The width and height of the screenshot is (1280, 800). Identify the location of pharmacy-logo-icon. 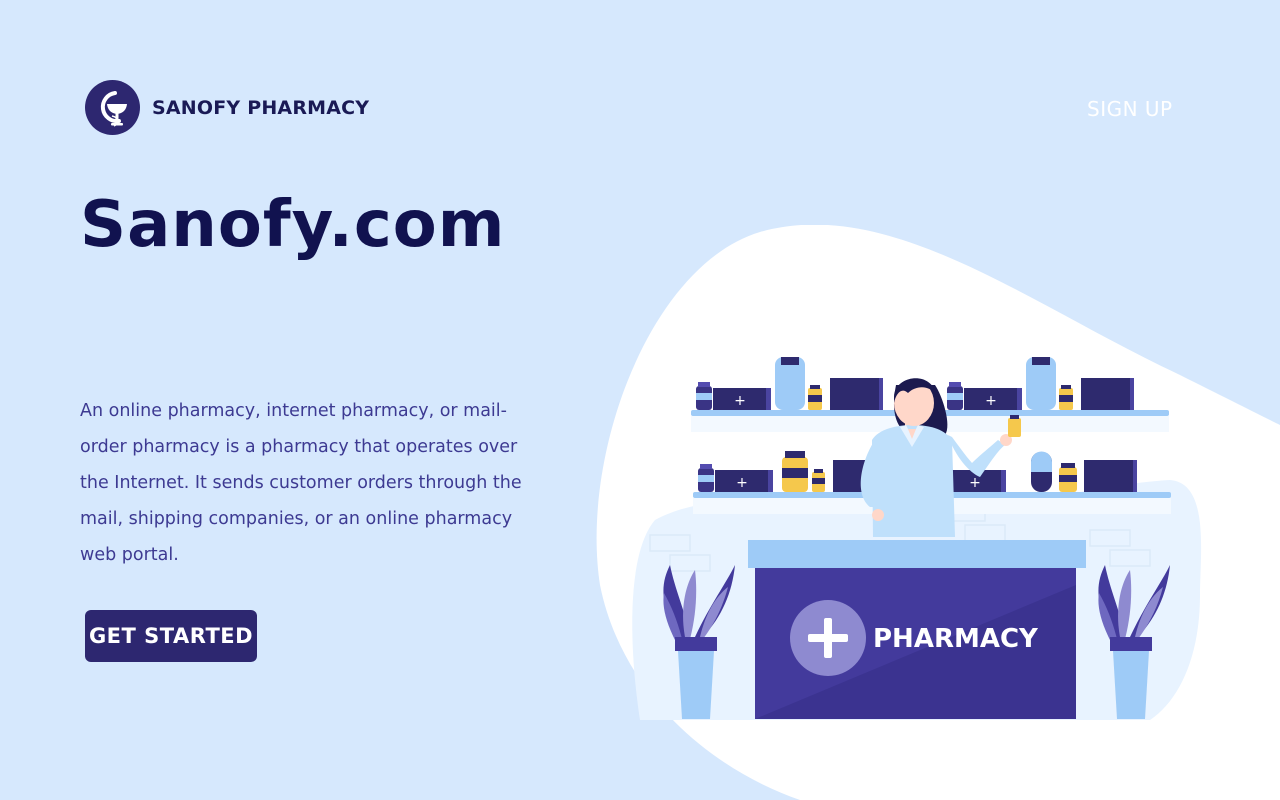
(112, 107).